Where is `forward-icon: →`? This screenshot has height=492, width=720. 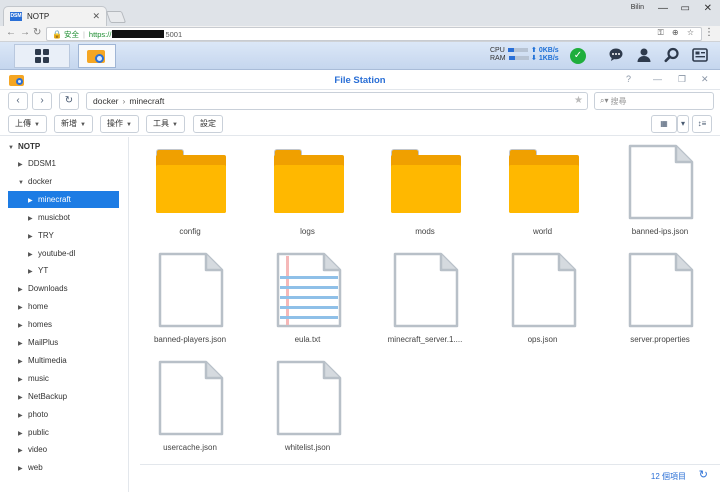
forward-icon: → is located at coordinates (25, 32).